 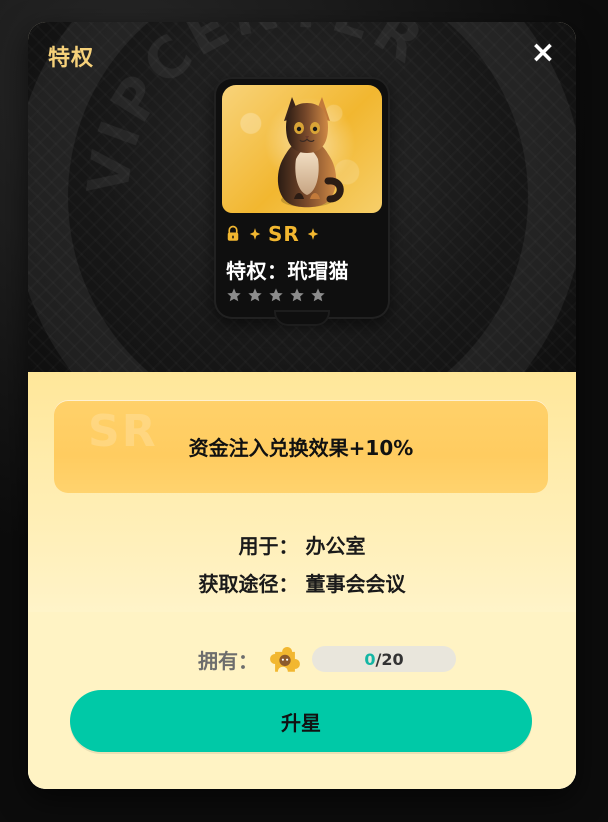 What do you see at coordinates (392, 659) in the screenshot?
I see `required-count: 20` at bounding box center [392, 659].